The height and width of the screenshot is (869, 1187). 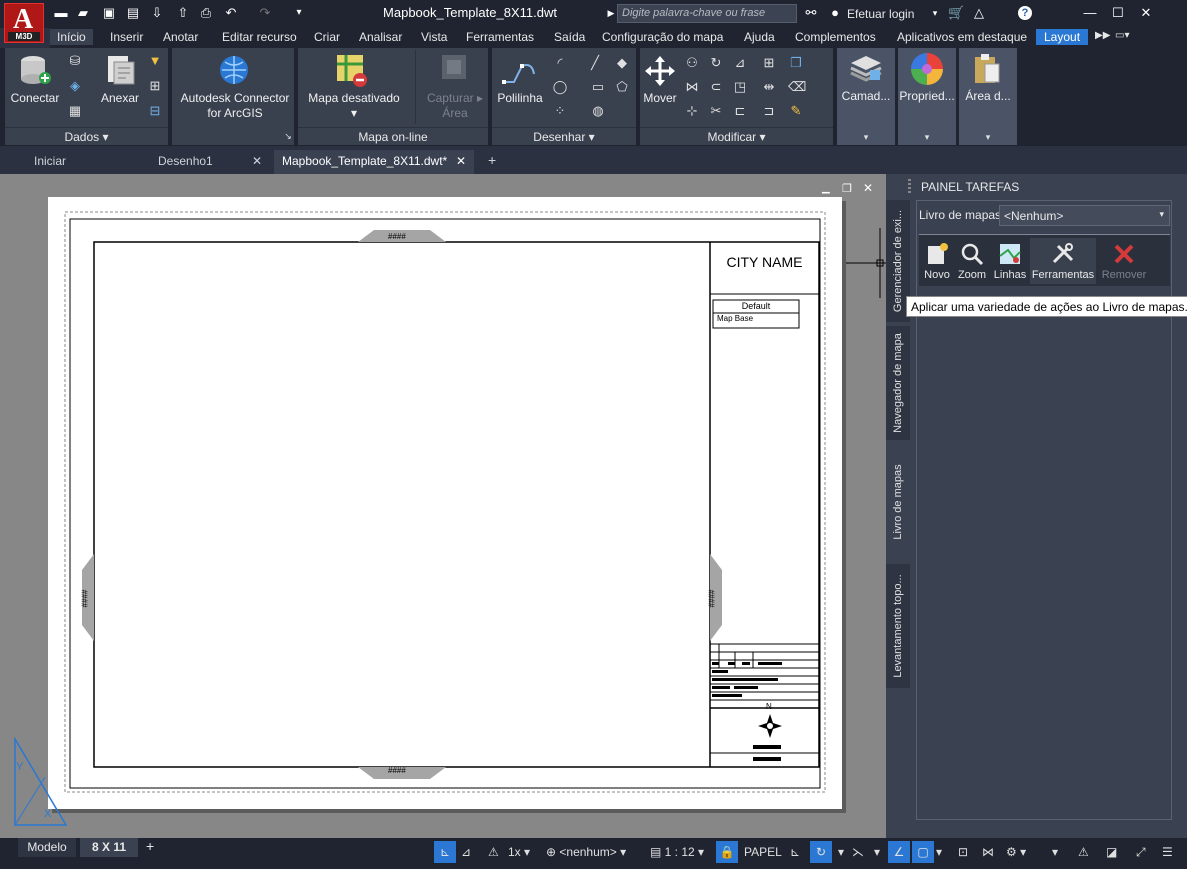 What do you see at coordinates (736, 136) in the screenshot?
I see `modificar-panel-label: Modificar ▾` at bounding box center [736, 136].